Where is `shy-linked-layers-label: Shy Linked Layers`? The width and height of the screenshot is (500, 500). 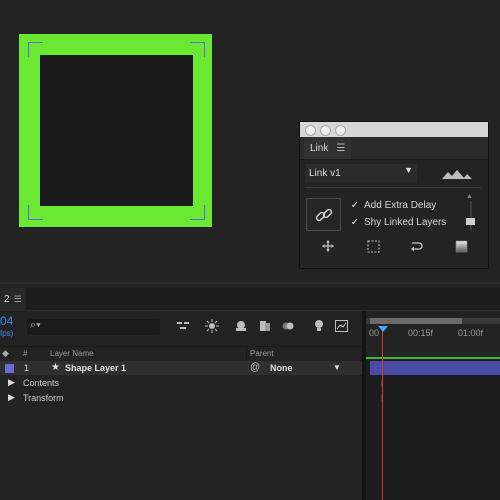
shy-linked-layers-label: Shy Linked Layers is located at coordinates (405, 222).